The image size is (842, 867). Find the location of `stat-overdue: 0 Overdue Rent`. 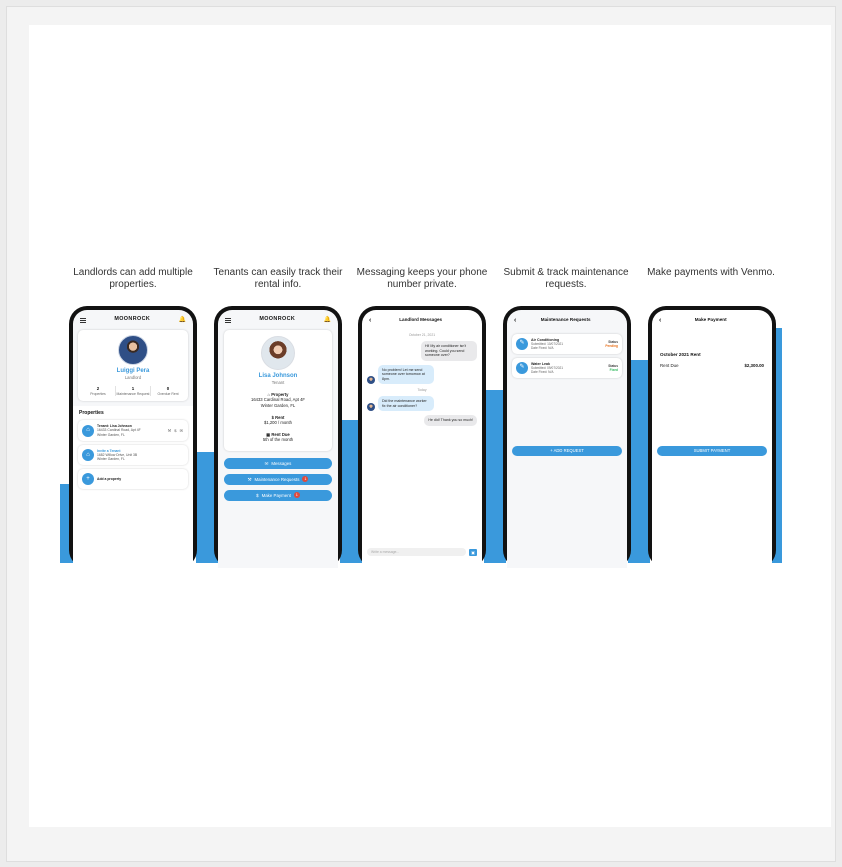

stat-overdue: 0 Overdue Rent is located at coordinates (167, 391).